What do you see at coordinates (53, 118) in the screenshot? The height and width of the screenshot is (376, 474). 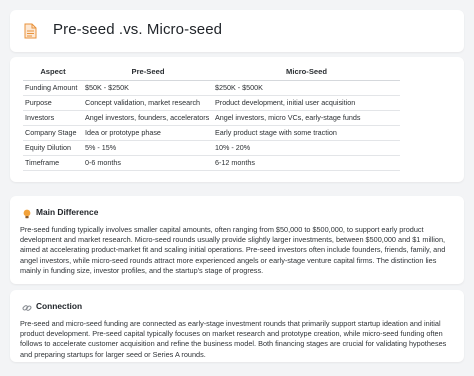 I see `table-cell: Investors` at bounding box center [53, 118].